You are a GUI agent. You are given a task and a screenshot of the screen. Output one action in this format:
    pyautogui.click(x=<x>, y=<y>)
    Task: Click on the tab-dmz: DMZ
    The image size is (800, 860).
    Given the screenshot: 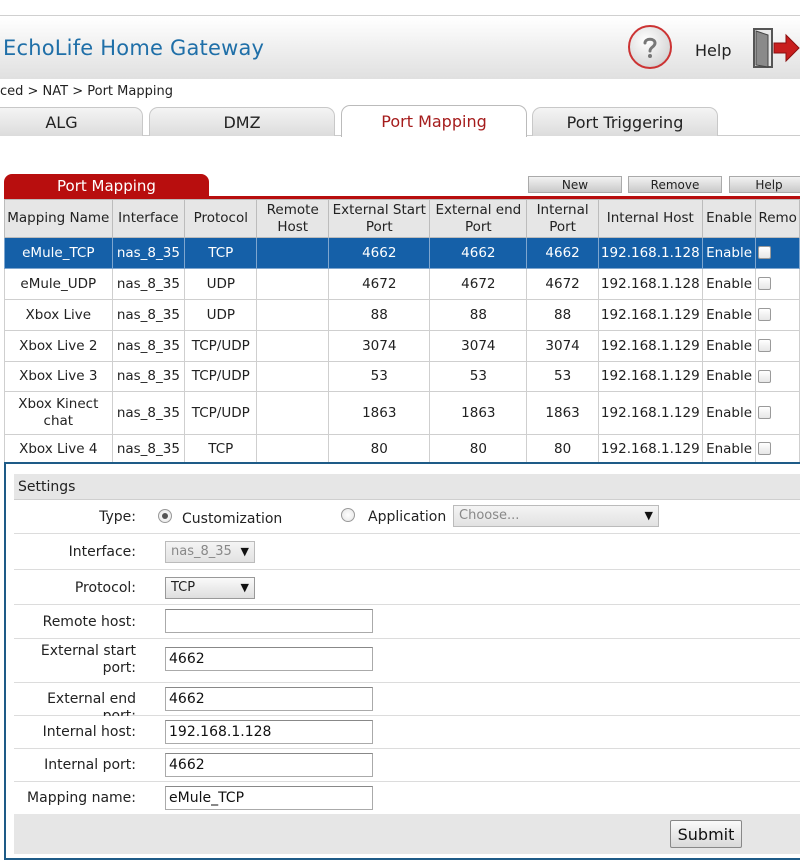 What is the action you would take?
    pyautogui.click(x=242, y=121)
    